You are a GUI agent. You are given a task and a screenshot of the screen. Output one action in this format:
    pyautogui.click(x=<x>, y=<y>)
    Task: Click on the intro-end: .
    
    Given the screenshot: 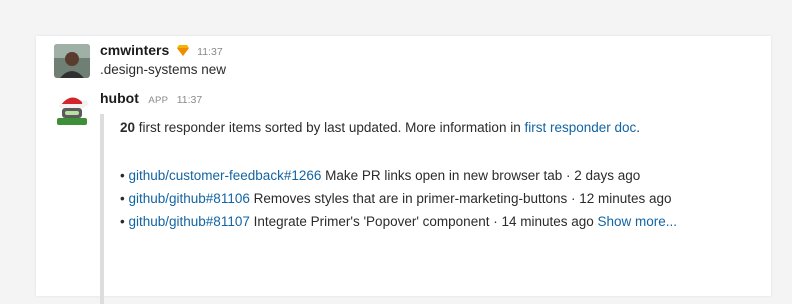 What is the action you would take?
    pyautogui.click(x=638, y=127)
    